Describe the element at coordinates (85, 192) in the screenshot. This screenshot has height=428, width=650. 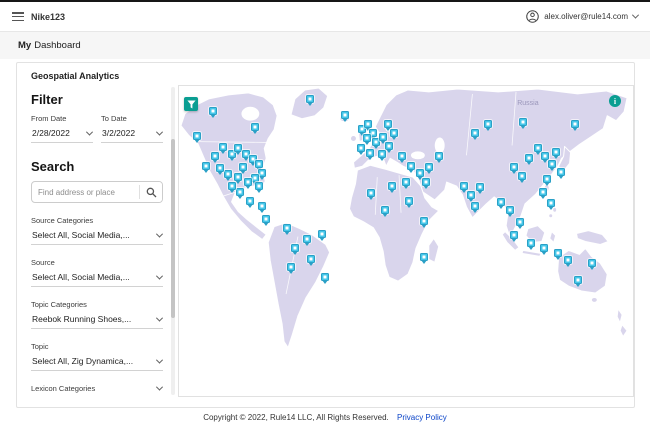
I see `search-input` at that location.